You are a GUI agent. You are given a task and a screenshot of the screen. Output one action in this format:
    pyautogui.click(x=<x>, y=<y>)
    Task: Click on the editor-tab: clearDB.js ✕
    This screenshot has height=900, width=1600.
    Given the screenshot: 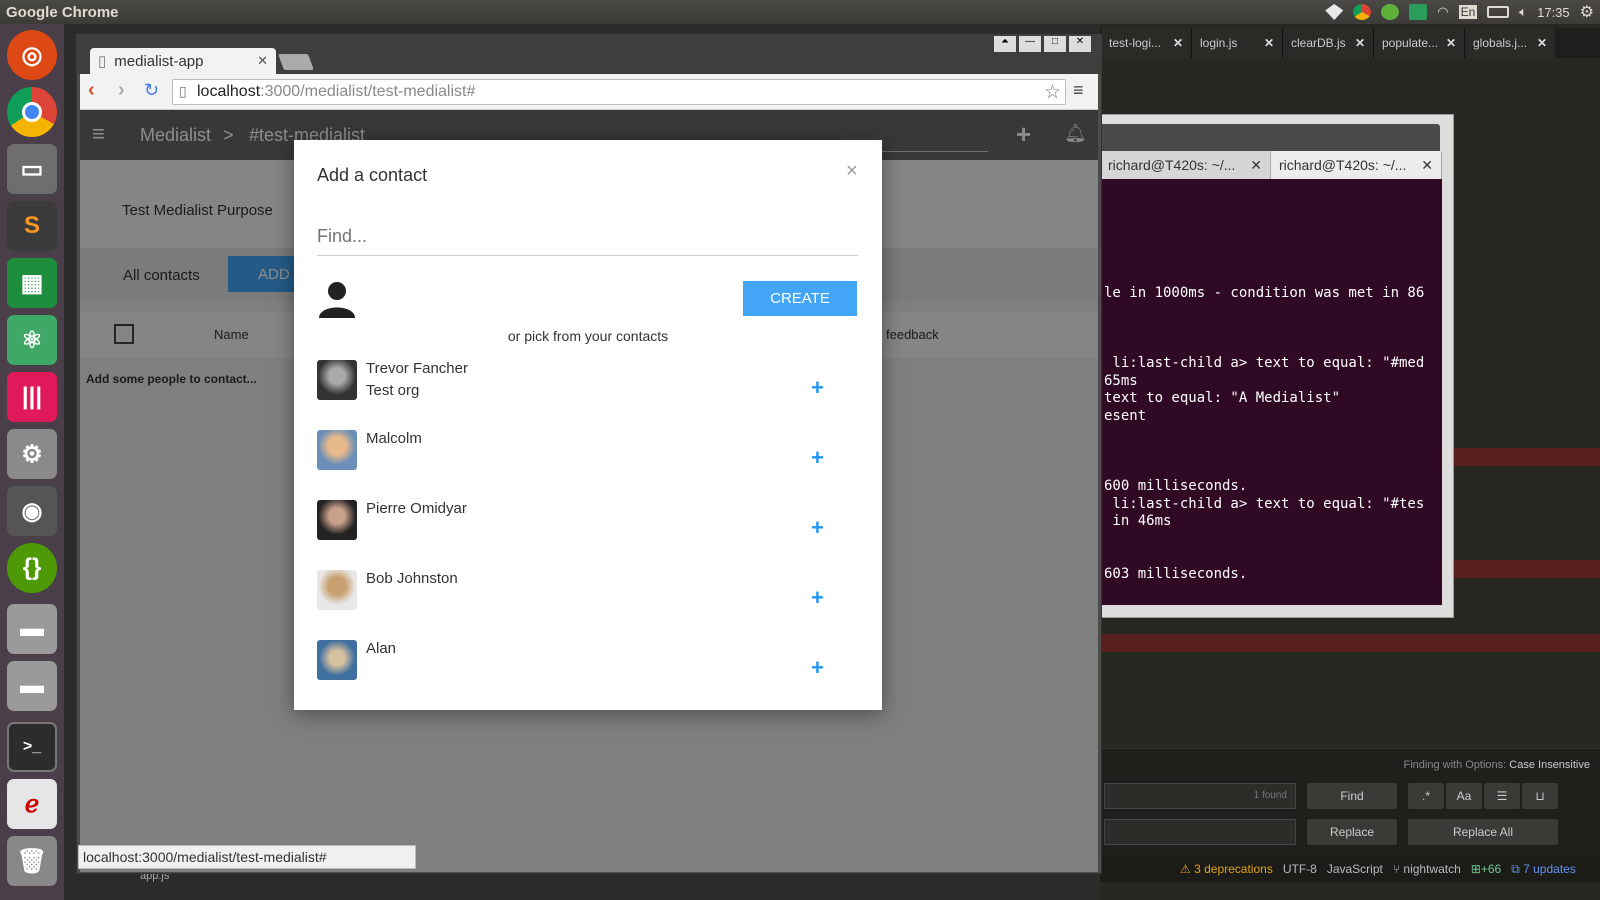 What is the action you would take?
    pyautogui.click(x=1327, y=43)
    